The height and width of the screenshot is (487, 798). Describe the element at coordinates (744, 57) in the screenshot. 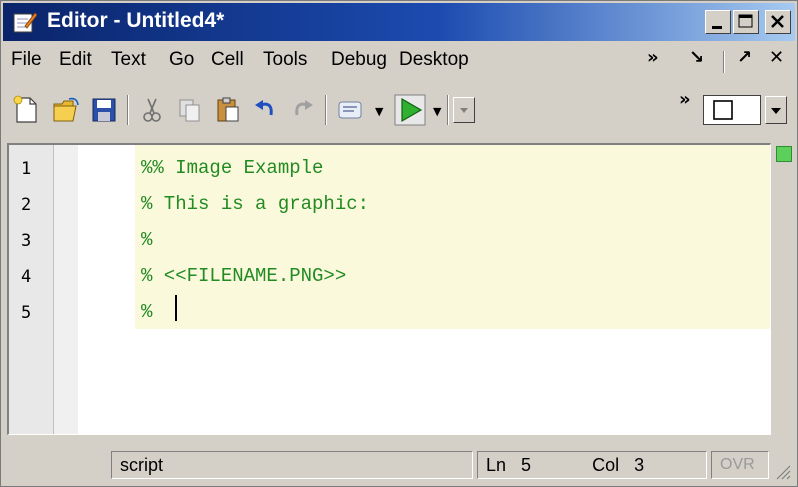

I see `undock-icon: ↗` at that location.